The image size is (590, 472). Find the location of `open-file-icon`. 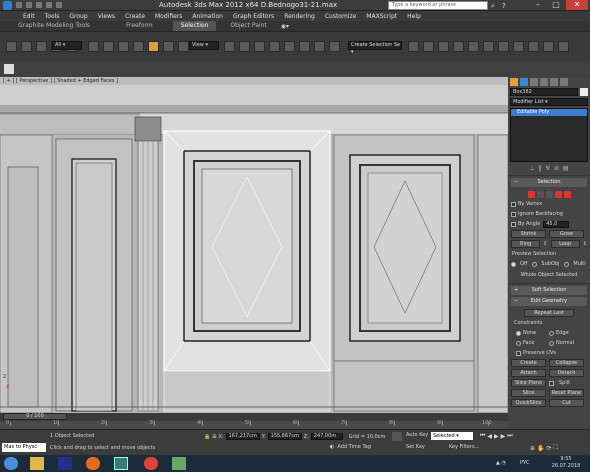

open-file-icon is located at coordinates (29, 5).